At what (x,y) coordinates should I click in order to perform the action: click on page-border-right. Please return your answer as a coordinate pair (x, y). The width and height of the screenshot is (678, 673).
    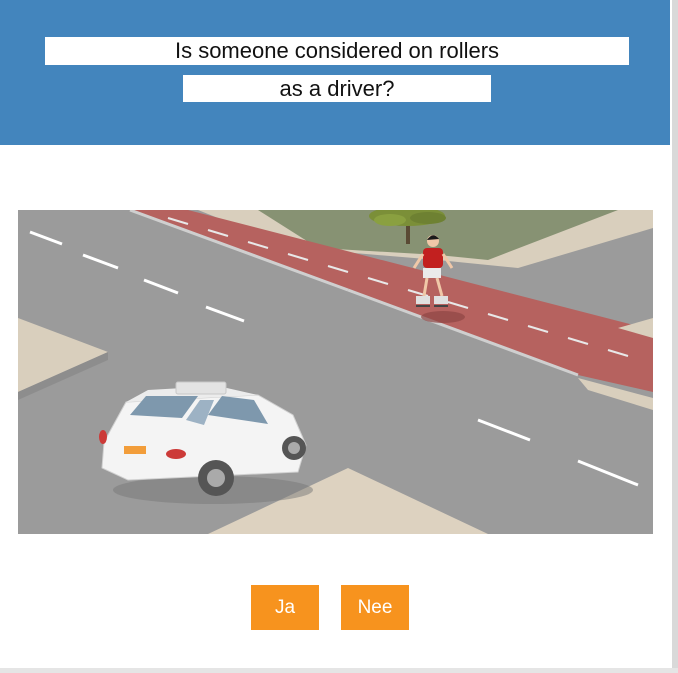
    Looking at the image, I should click on (675, 334).